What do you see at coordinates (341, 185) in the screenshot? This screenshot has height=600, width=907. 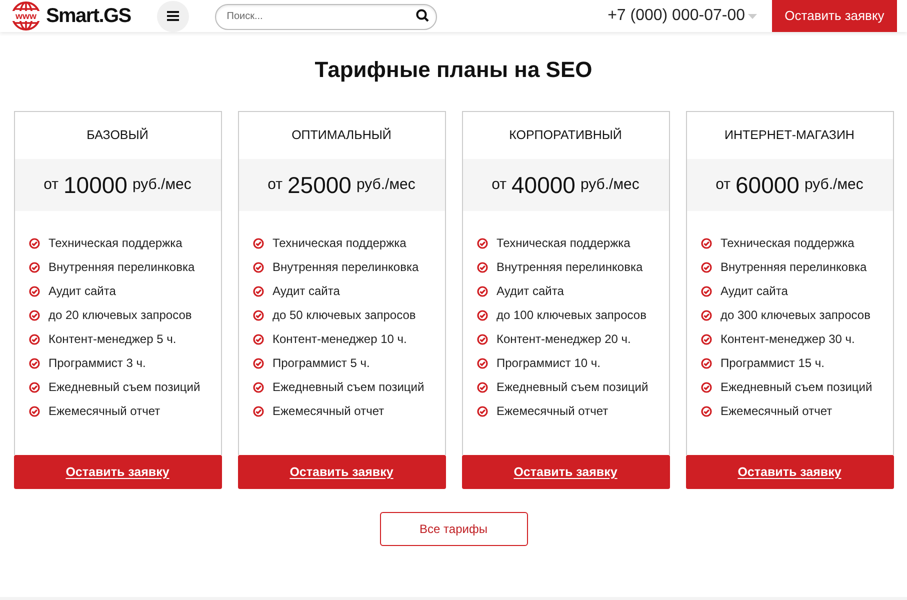 I see `plan-price: от 25000 руб./мес` at bounding box center [341, 185].